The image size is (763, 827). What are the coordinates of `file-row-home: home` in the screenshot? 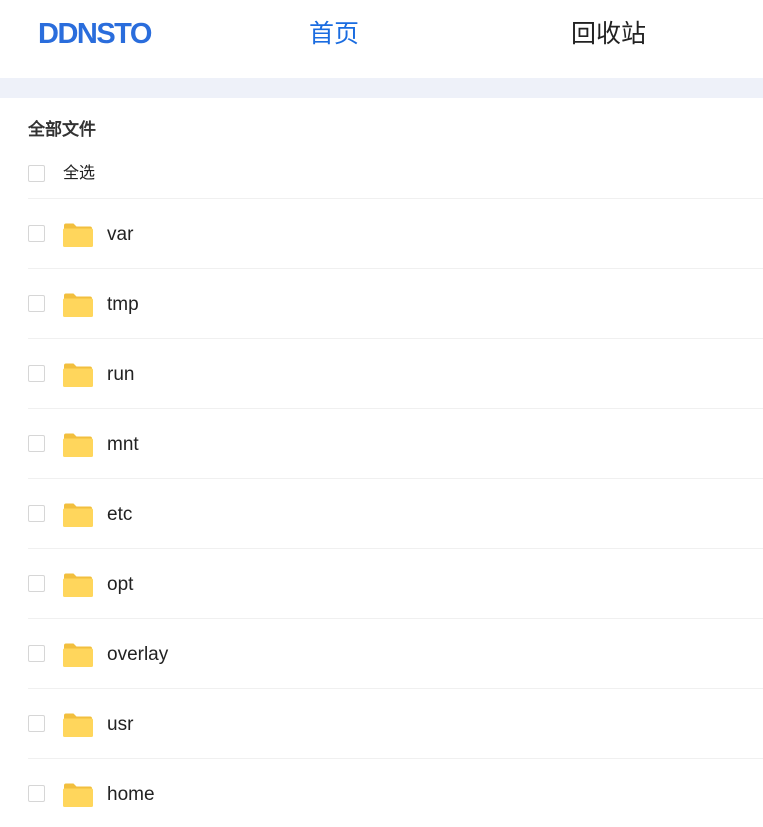 It's located at (395, 792).